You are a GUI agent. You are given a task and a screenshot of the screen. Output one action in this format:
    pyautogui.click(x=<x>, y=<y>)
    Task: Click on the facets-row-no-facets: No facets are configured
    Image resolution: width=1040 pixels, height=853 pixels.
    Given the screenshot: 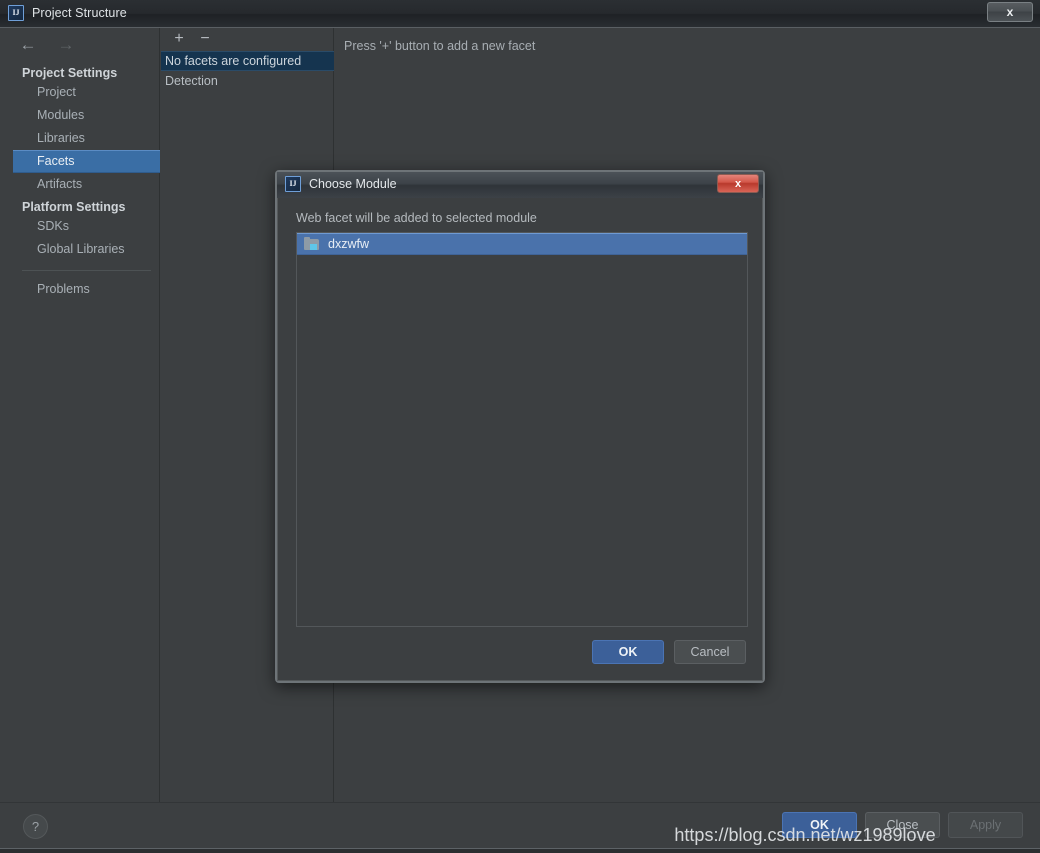 What is the action you would take?
    pyautogui.click(x=247, y=61)
    